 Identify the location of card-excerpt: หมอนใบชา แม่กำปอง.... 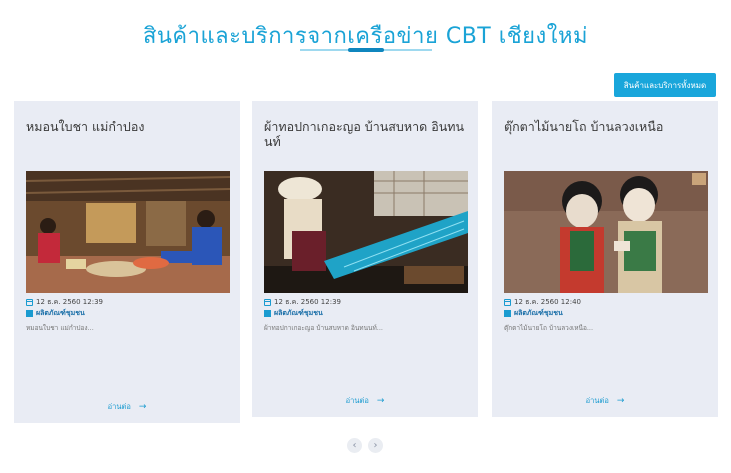
(60, 328).